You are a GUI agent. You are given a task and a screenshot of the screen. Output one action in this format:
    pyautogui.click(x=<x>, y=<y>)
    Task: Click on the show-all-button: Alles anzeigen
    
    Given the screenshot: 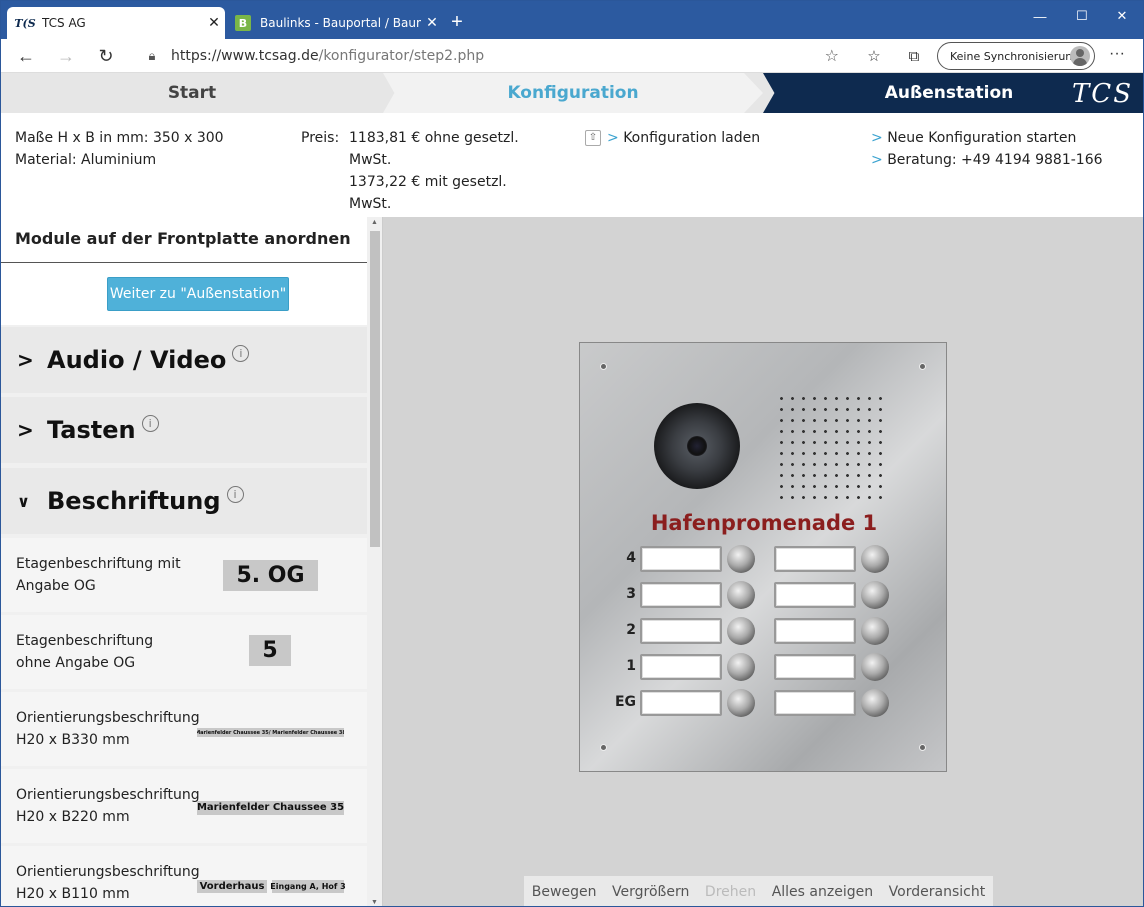 What is the action you would take?
    pyautogui.click(x=822, y=892)
    